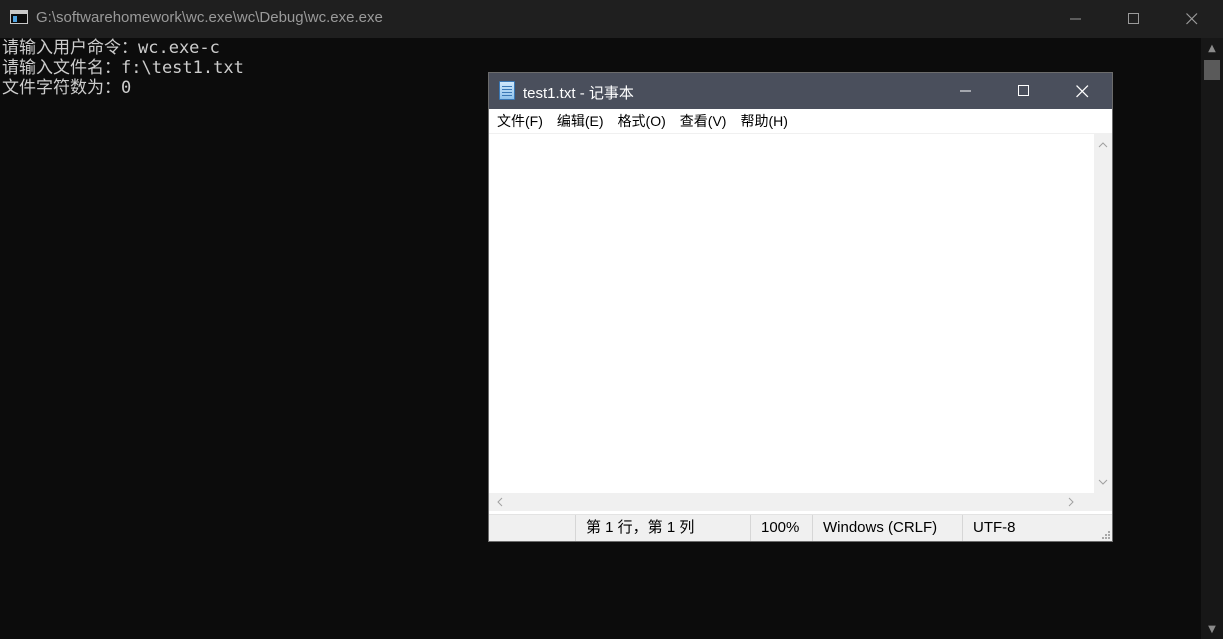 Image resolution: width=1223 pixels, height=639 pixels. What do you see at coordinates (1071, 502) in the screenshot?
I see `scroll-right-icon` at bounding box center [1071, 502].